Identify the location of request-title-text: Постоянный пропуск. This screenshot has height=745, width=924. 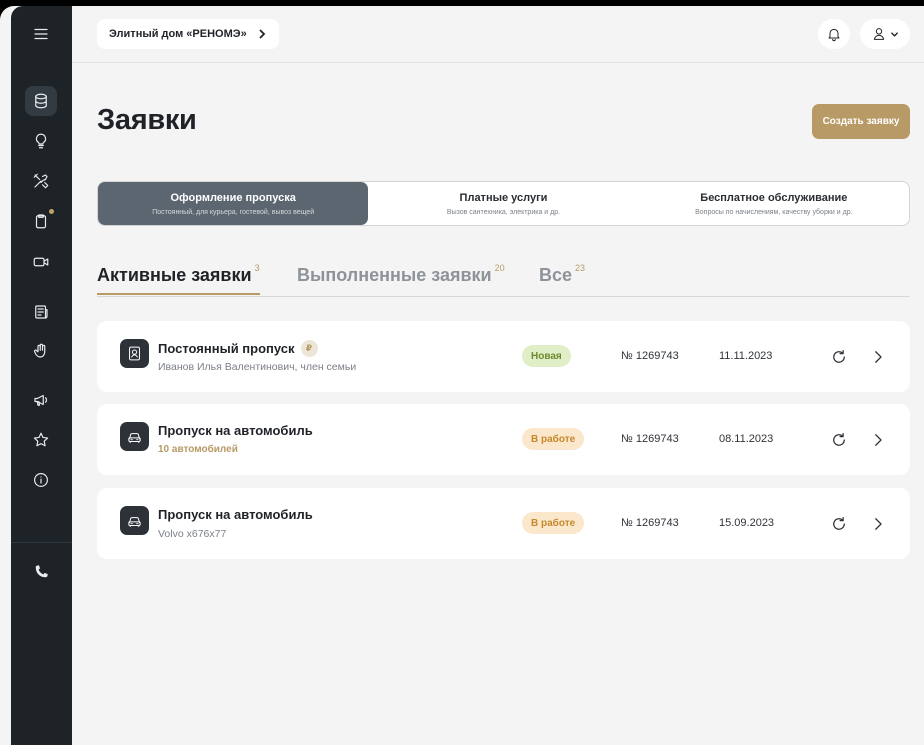
(226, 348).